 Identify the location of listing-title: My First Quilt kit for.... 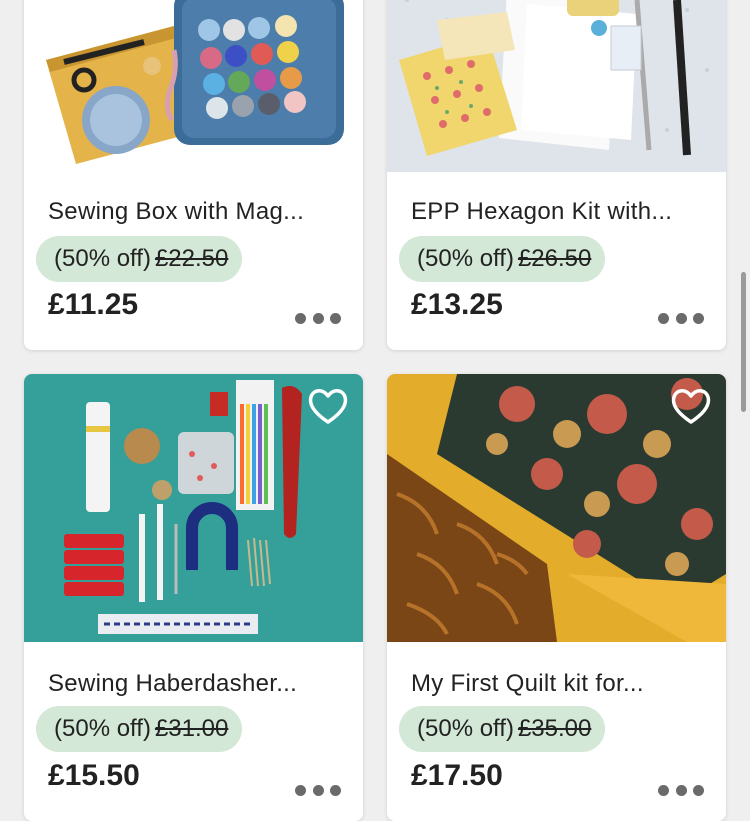
(559, 684).